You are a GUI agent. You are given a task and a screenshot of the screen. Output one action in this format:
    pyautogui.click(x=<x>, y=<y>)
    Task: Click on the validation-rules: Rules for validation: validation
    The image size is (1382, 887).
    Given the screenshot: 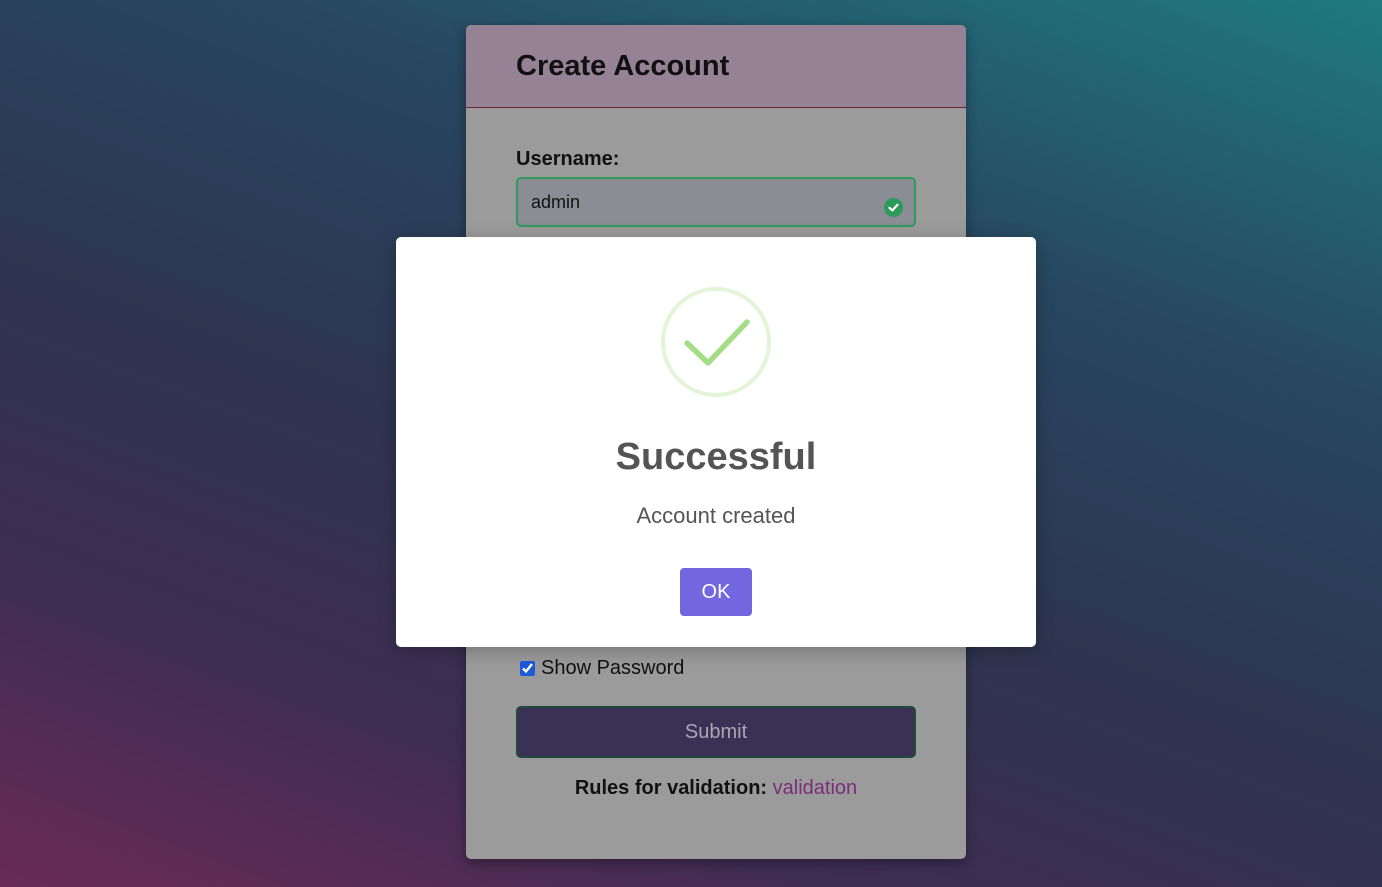 What is the action you would take?
    pyautogui.click(x=716, y=788)
    